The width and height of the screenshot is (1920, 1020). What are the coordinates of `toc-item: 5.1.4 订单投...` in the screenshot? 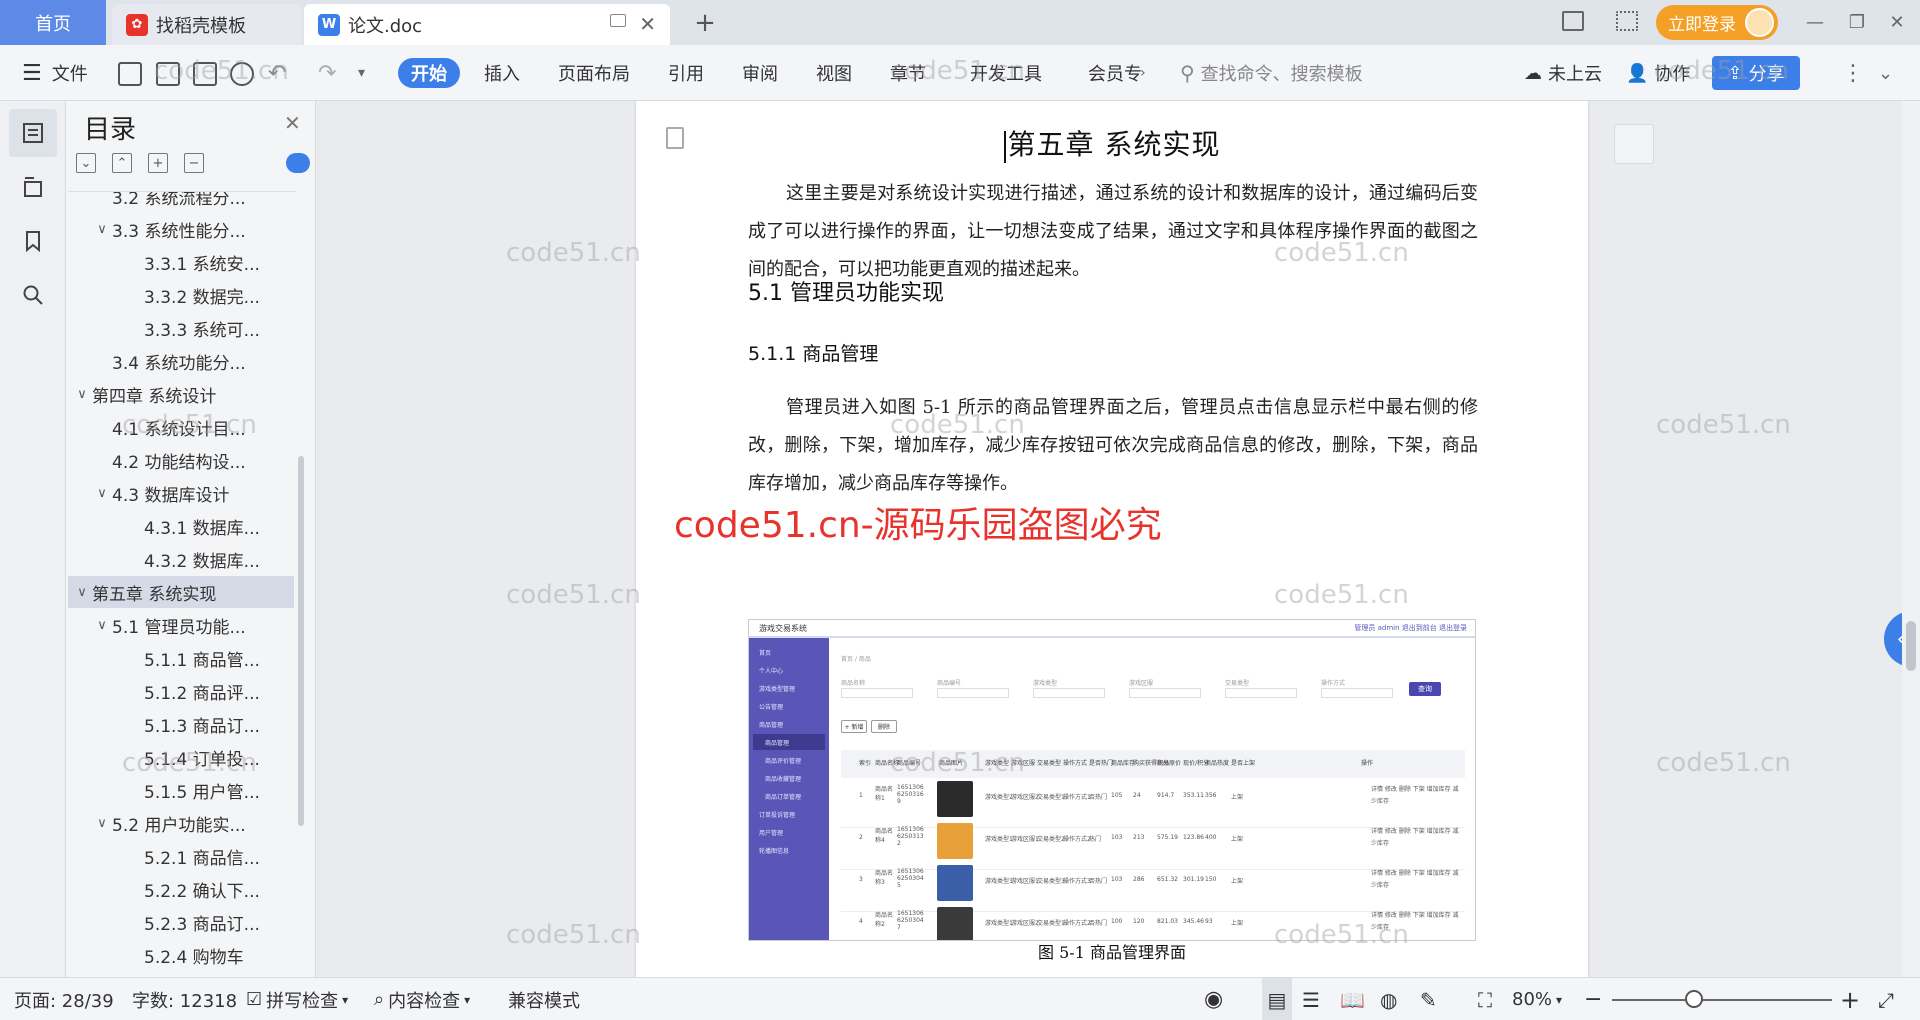 It's located at (181, 757).